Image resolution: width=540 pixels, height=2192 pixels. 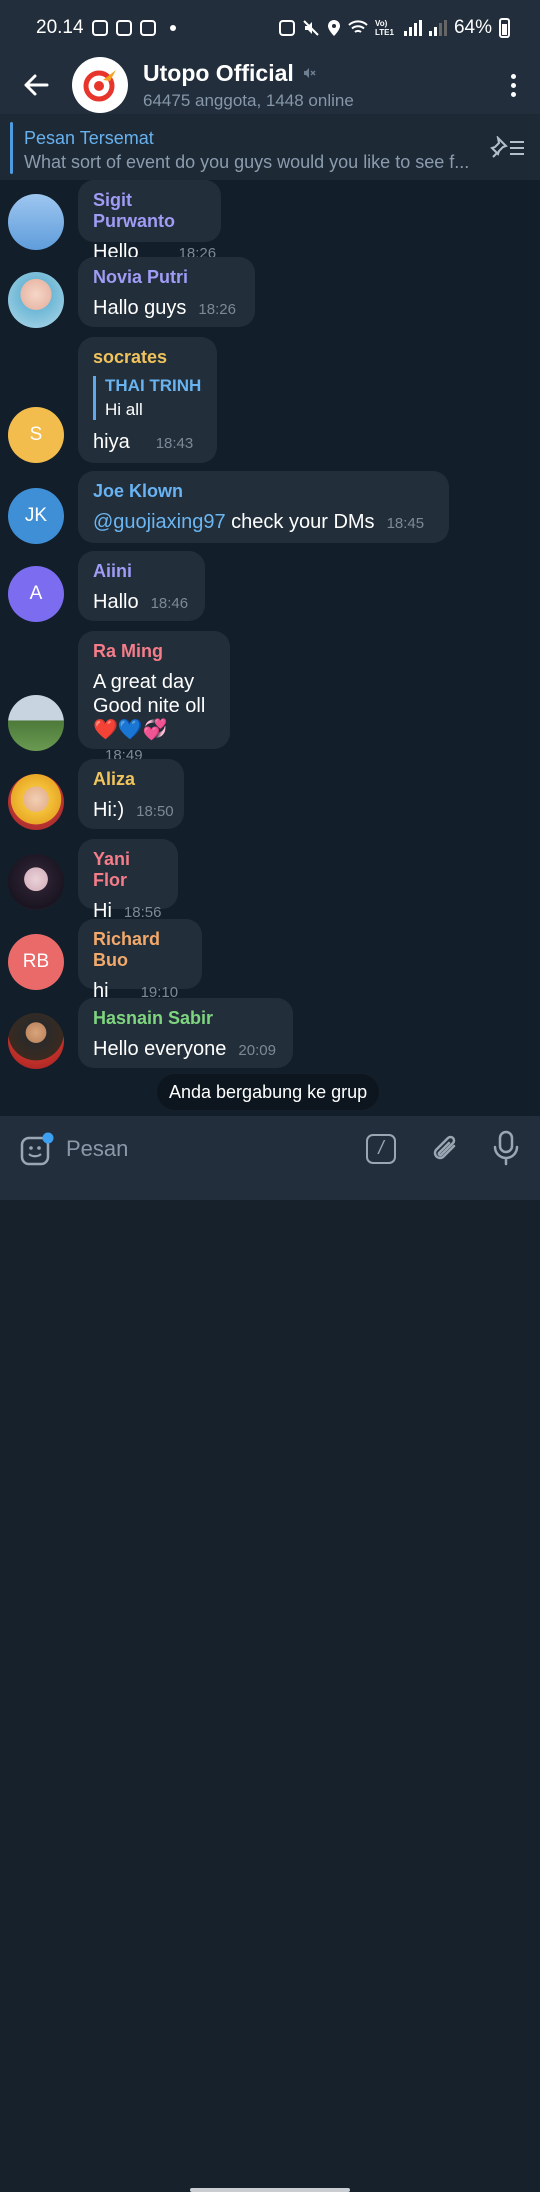 I want to click on member-count: 64475 anggota, 1448 online, so click(x=248, y=100).